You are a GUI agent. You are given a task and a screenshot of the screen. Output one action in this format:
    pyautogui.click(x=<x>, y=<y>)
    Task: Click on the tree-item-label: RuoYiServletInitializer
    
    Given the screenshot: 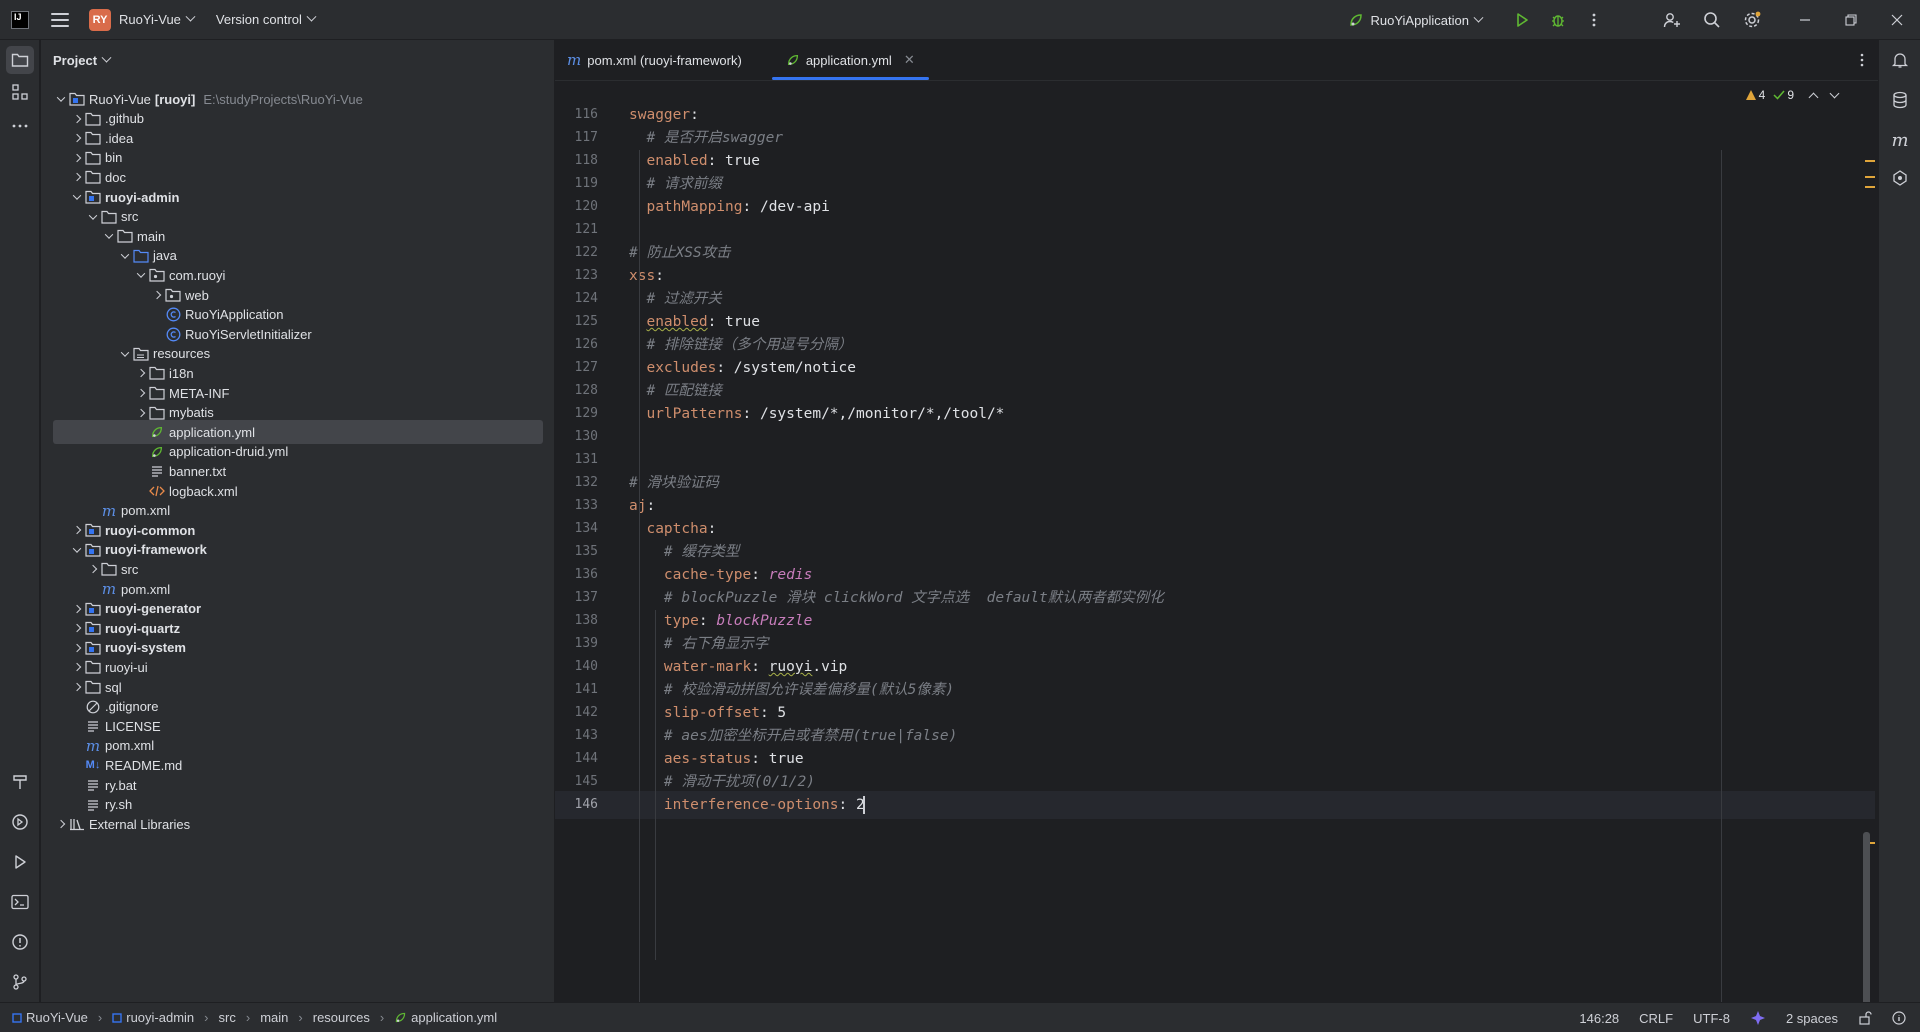 What is the action you would take?
    pyautogui.click(x=248, y=334)
    